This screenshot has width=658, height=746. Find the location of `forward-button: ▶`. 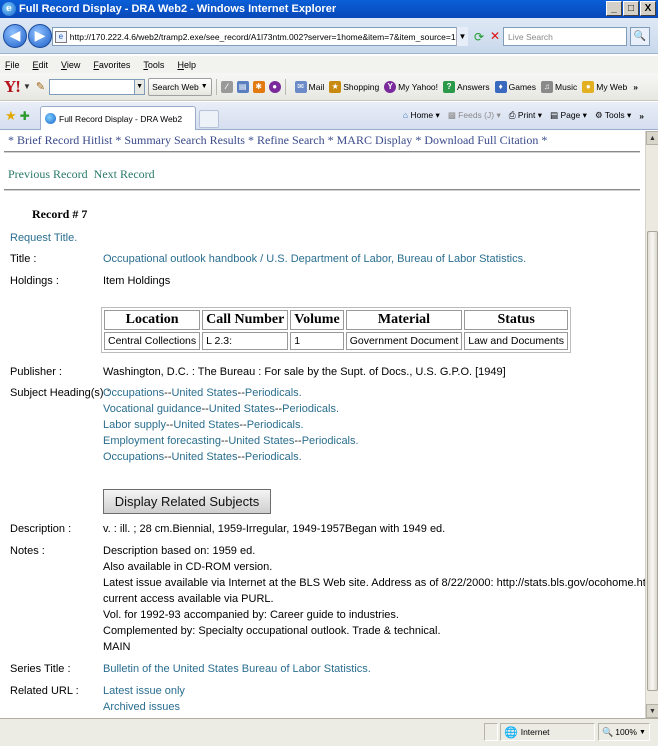

forward-button: ▶ is located at coordinates (40, 35).